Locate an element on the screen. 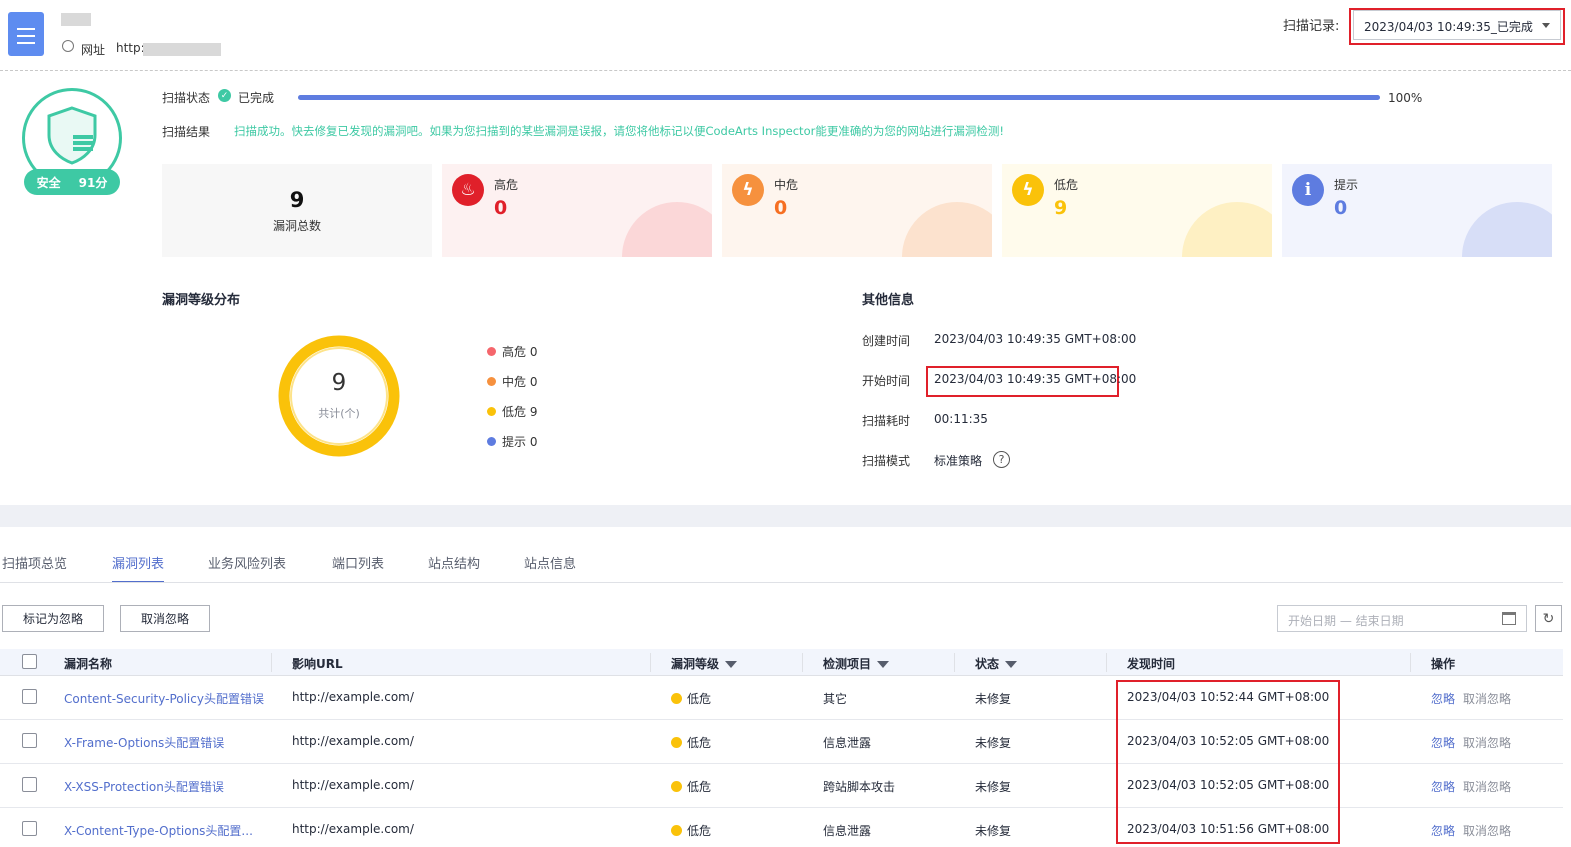 Image resolution: width=1571 pixels, height=847 pixels. medium-count: 0 is located at coordinates (781, 208).